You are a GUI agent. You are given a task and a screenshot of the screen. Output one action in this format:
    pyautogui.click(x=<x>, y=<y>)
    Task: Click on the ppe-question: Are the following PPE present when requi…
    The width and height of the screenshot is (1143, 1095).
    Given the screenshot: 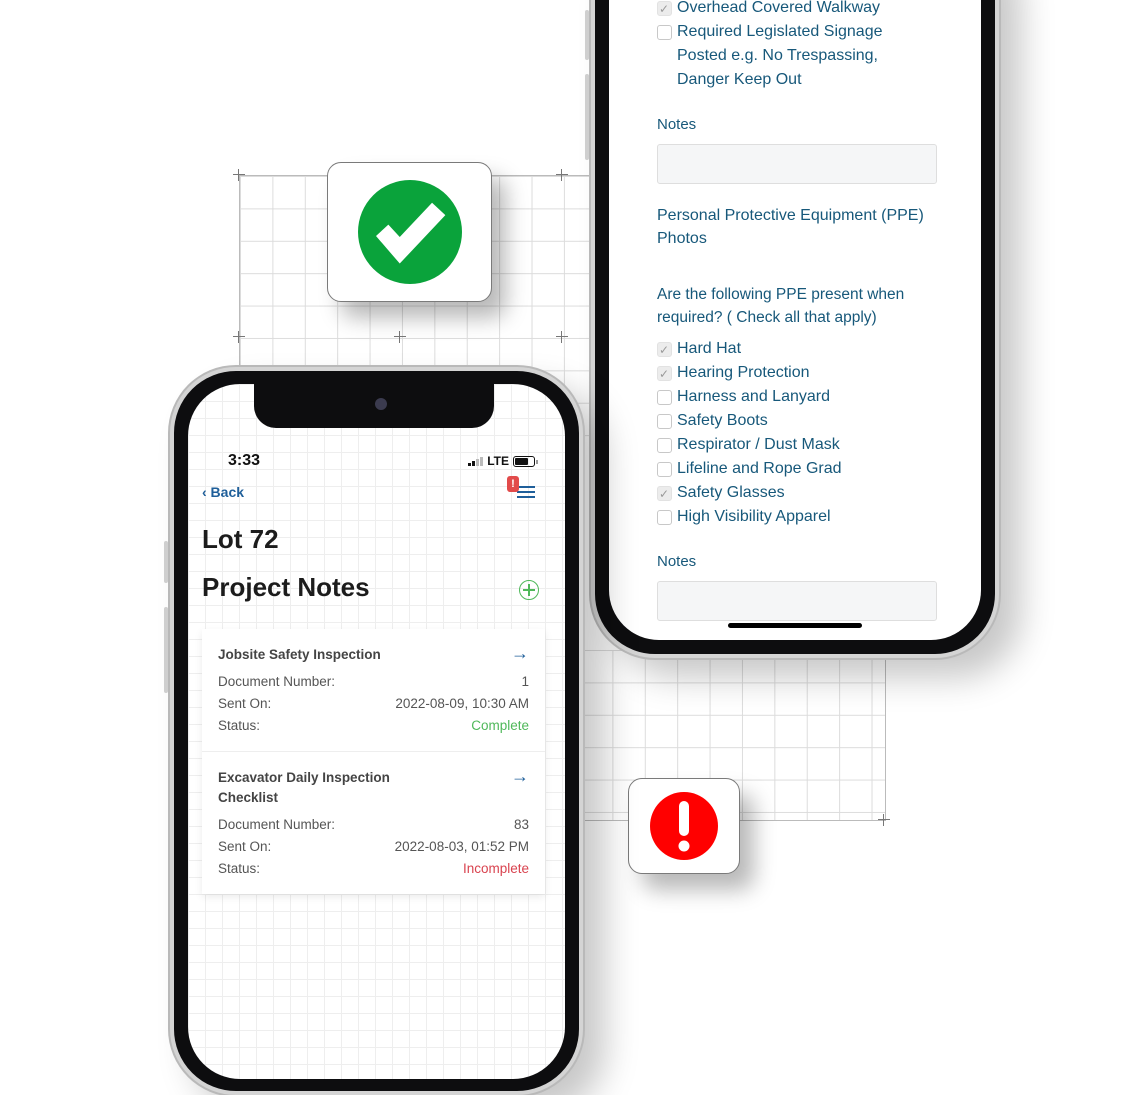 What is the action you would take?
    pyautogui.click(x=781, y=306)
    